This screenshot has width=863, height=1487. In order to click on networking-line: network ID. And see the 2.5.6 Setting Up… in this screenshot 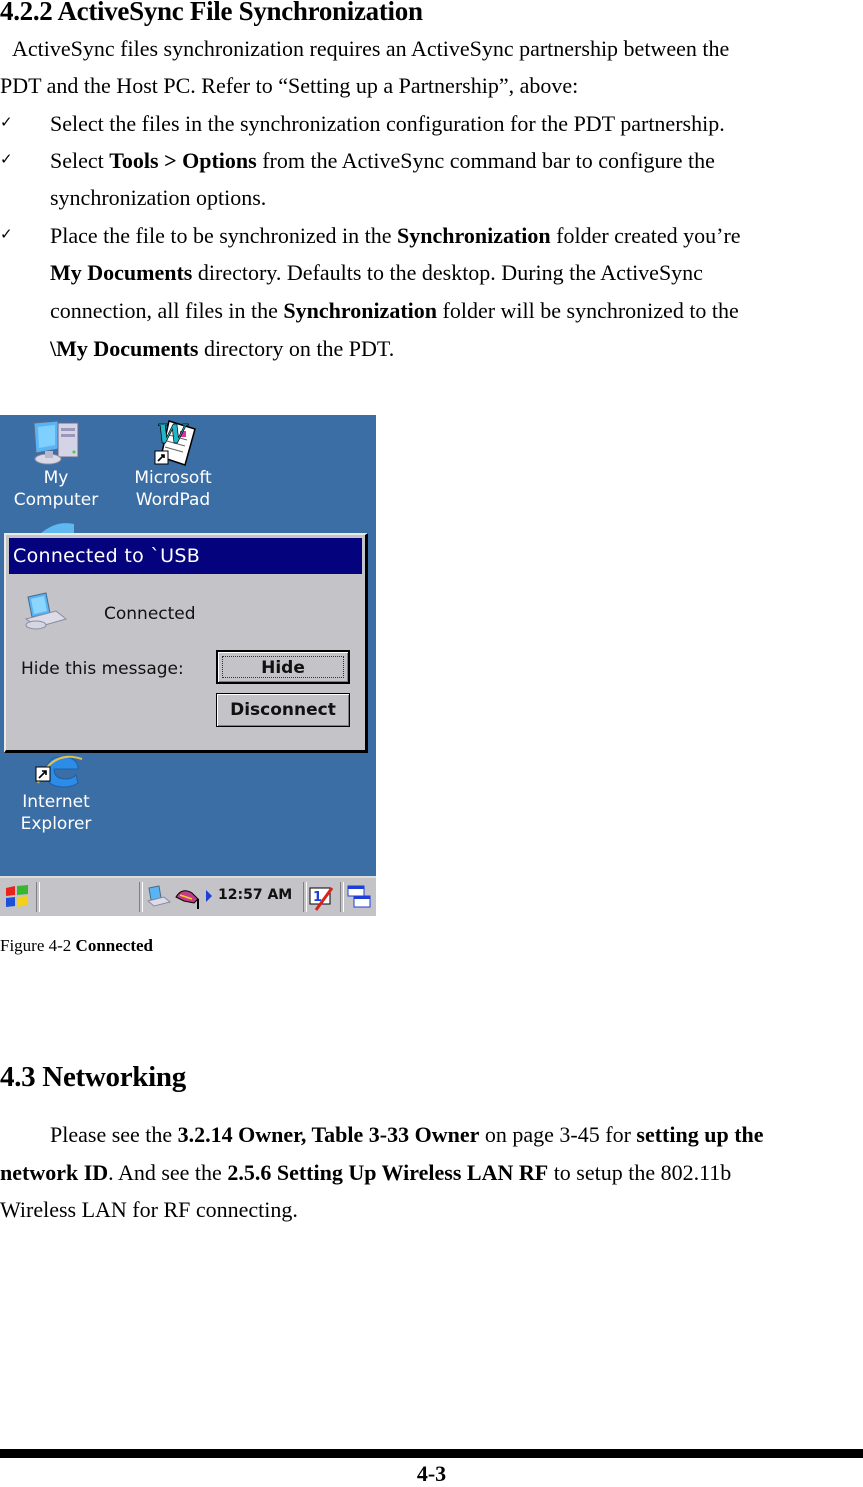, I will do `click(365, 1172)`.